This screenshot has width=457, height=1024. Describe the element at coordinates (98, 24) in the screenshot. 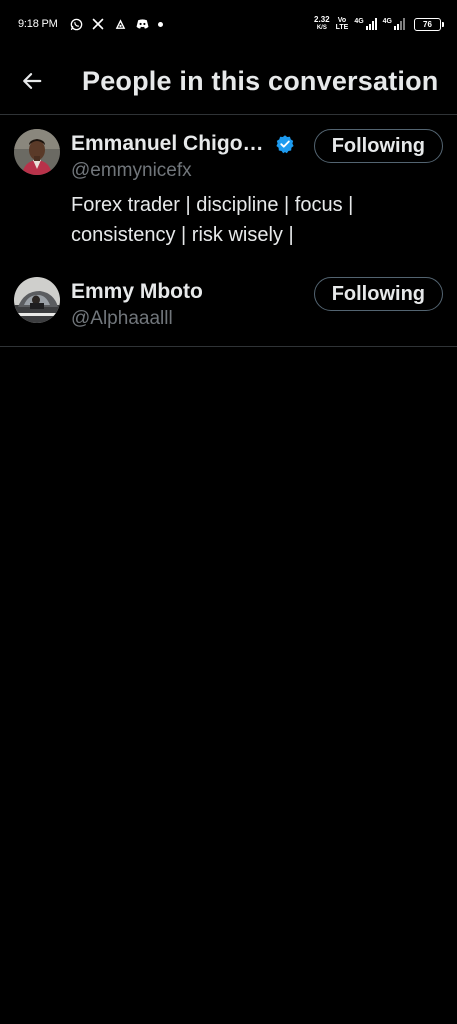

I see `x-app-icon` at that location.